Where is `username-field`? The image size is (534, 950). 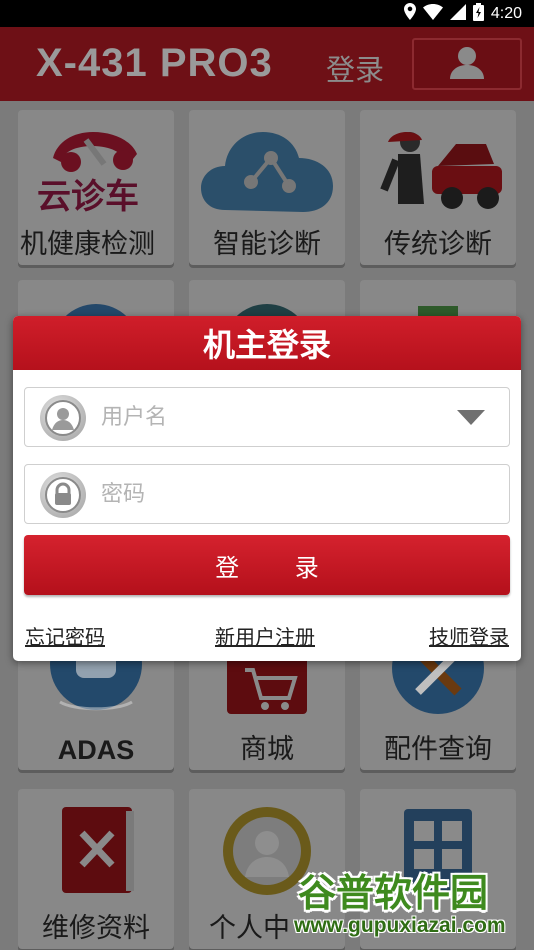
username-field is located at coordinates (267, 417).